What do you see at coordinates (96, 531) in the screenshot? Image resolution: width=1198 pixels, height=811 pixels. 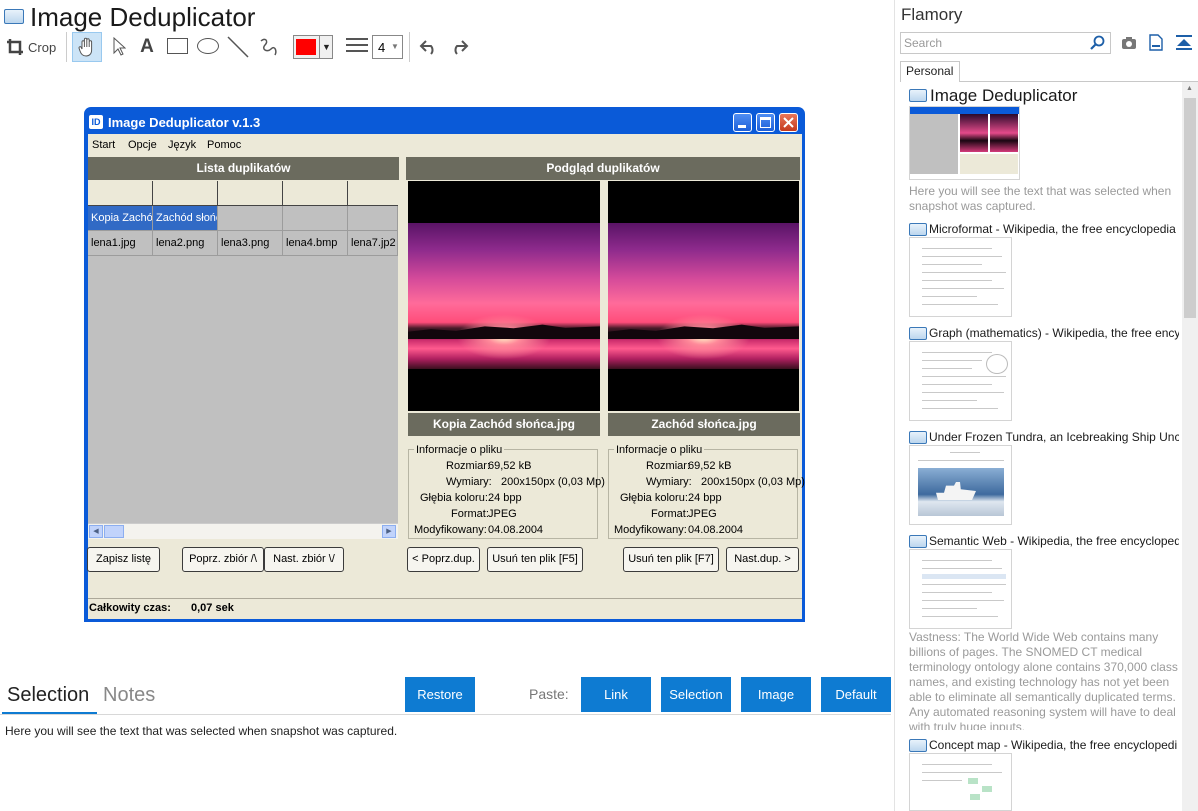 I see `scroll-left-button: ◀` at bounding box center [96, 531].